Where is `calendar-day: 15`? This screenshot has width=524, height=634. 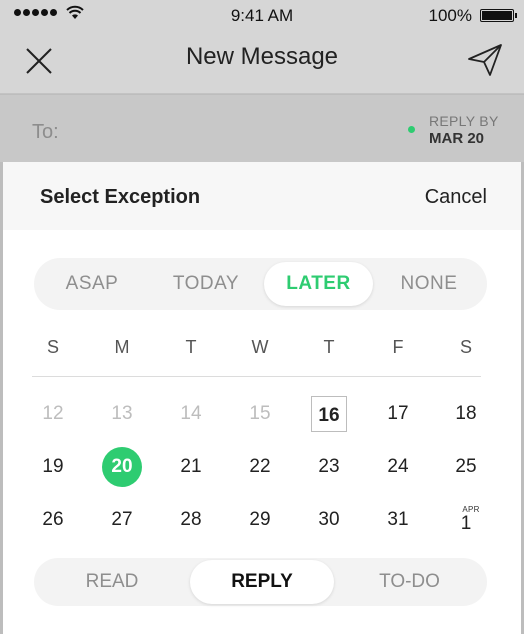
calendar-day: 15 is located at coordinates (260, 413).